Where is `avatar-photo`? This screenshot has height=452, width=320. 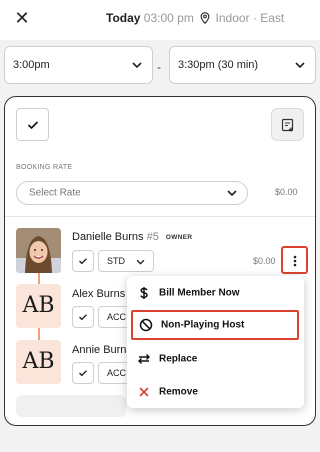
avatar-photo is located at coordinates (38, 250).